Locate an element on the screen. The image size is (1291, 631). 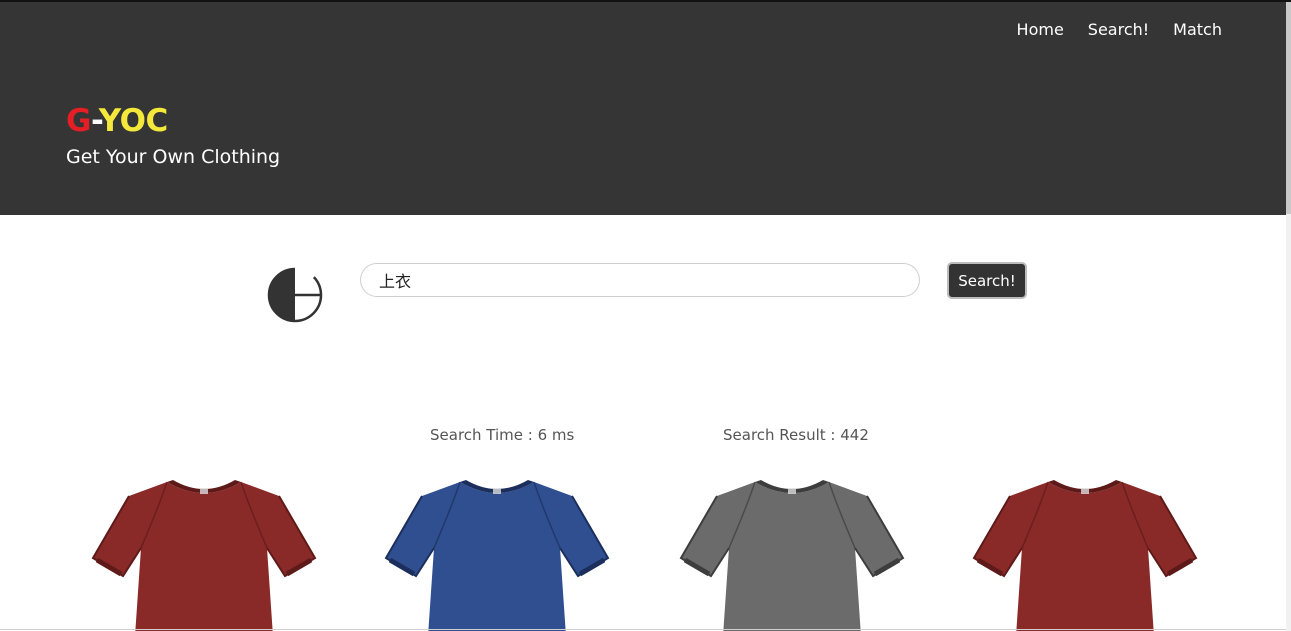
search-time-label: Search Time : 6 ms is located at coordinates (502, 435).